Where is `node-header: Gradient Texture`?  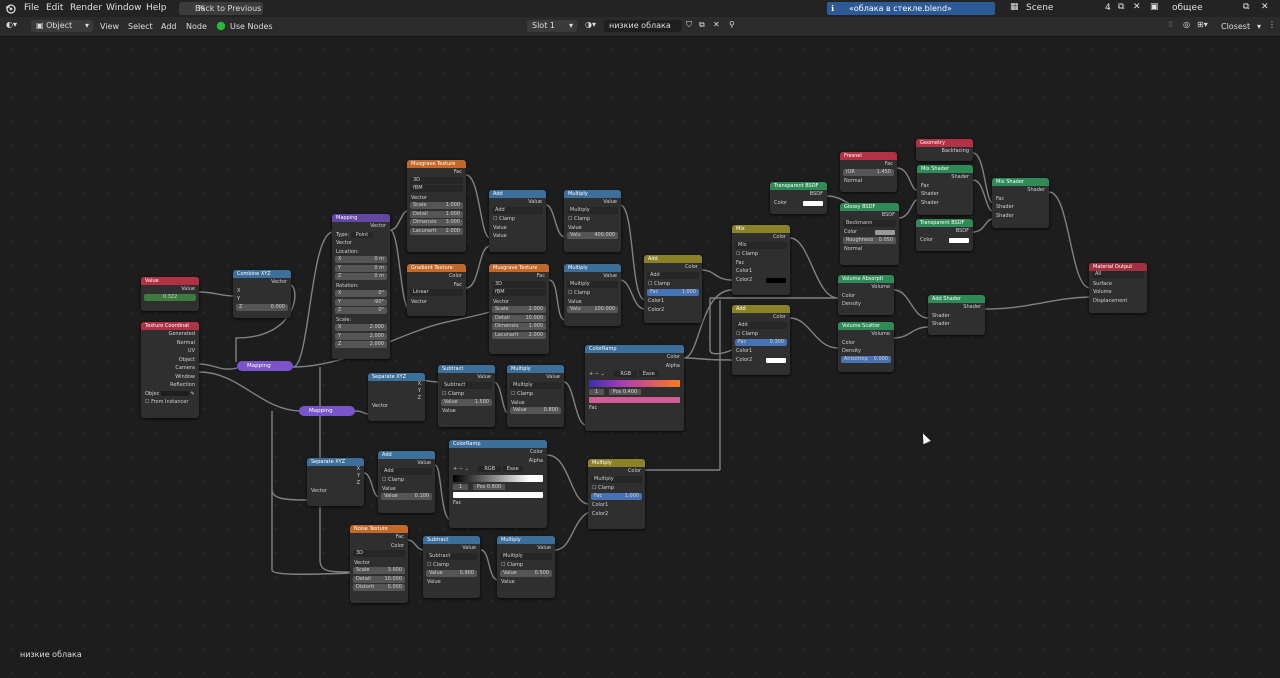
node-header: Gradient Texture is located at coordinates (436, 268).